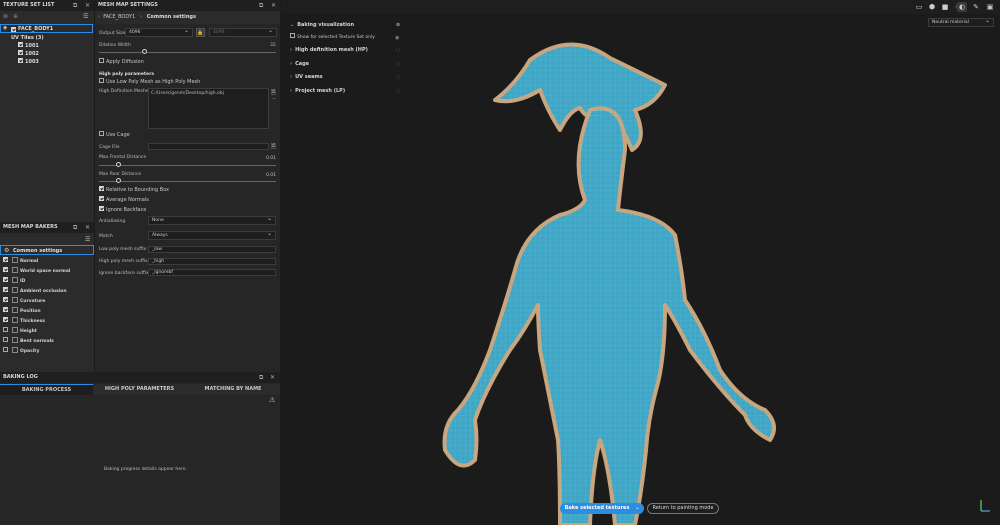 This screenshot has width=1000, height=525. Describe the element at coordinates (101, 60) in the screenshot. I see `apply-diffusion-checkbox` at that location.